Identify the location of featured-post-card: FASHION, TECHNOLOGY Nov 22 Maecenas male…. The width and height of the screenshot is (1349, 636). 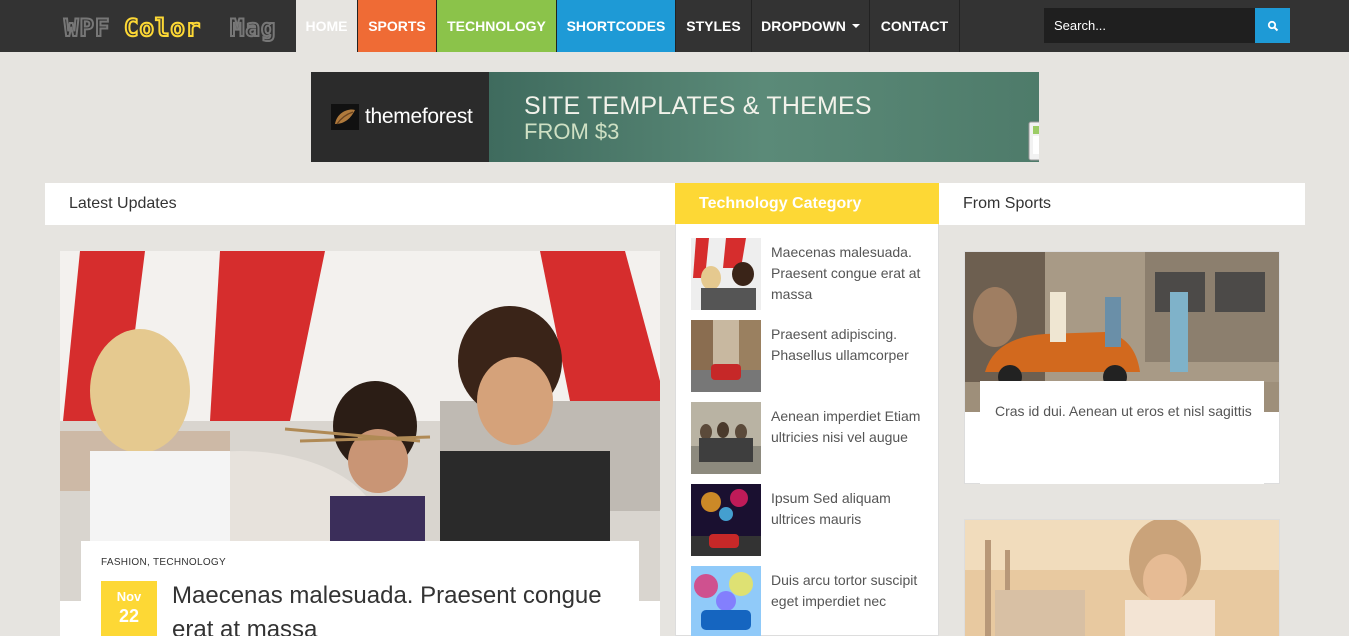
(360, 588).